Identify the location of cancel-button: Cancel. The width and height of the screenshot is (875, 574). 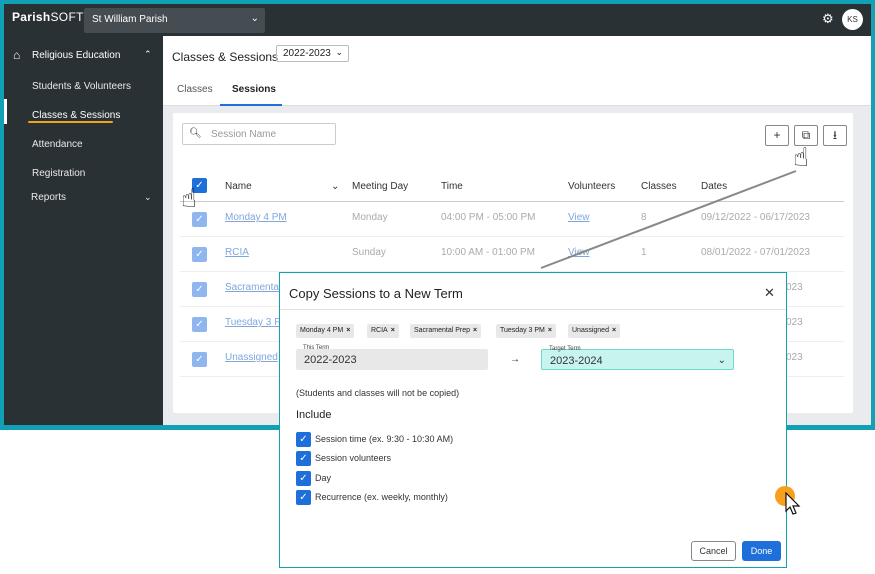
(713, 551).